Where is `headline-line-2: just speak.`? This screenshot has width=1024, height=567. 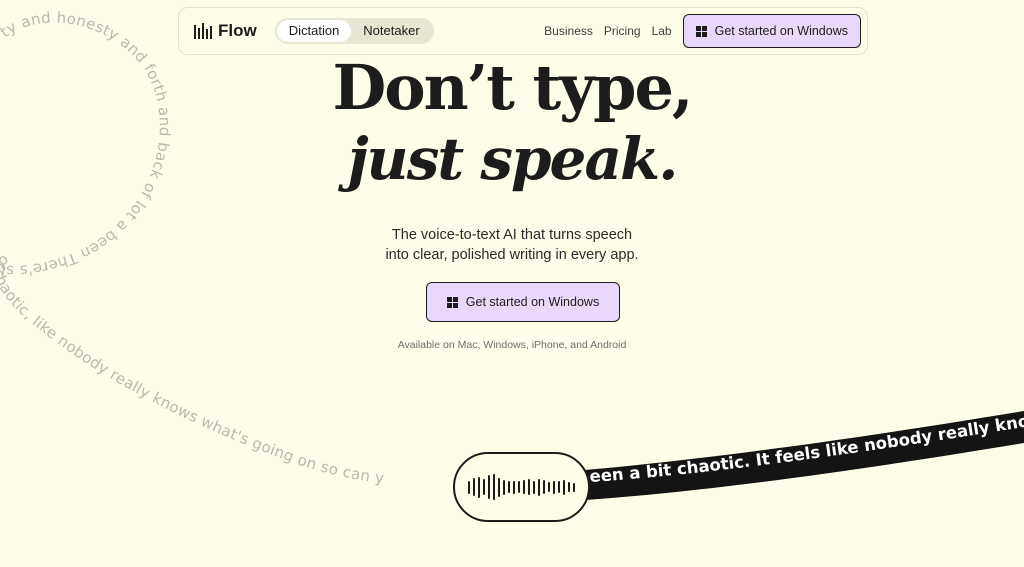 headline-line-2: just speak. is located at coordinates (513, 159).